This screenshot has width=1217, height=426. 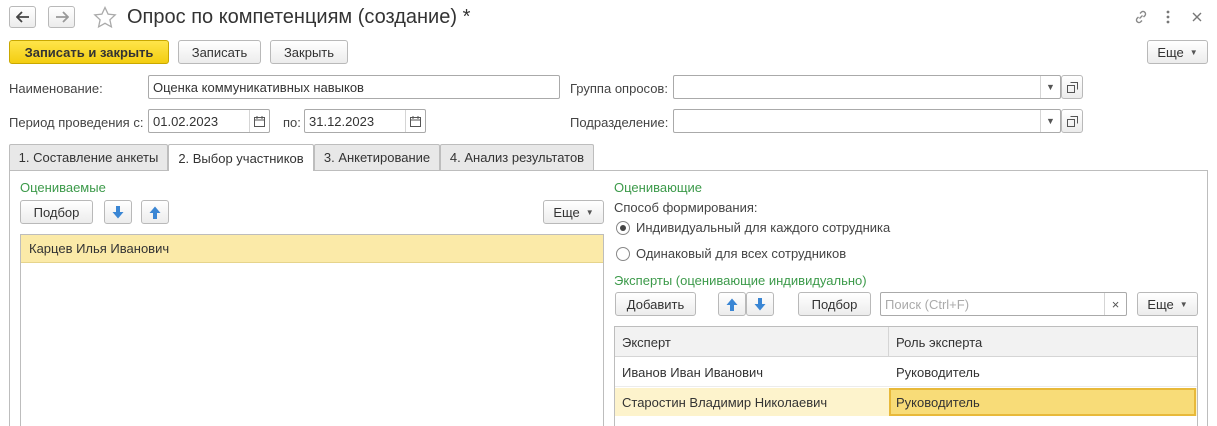 I want to click on evaluated-more-label: Еще, so click(x=566, y=212).